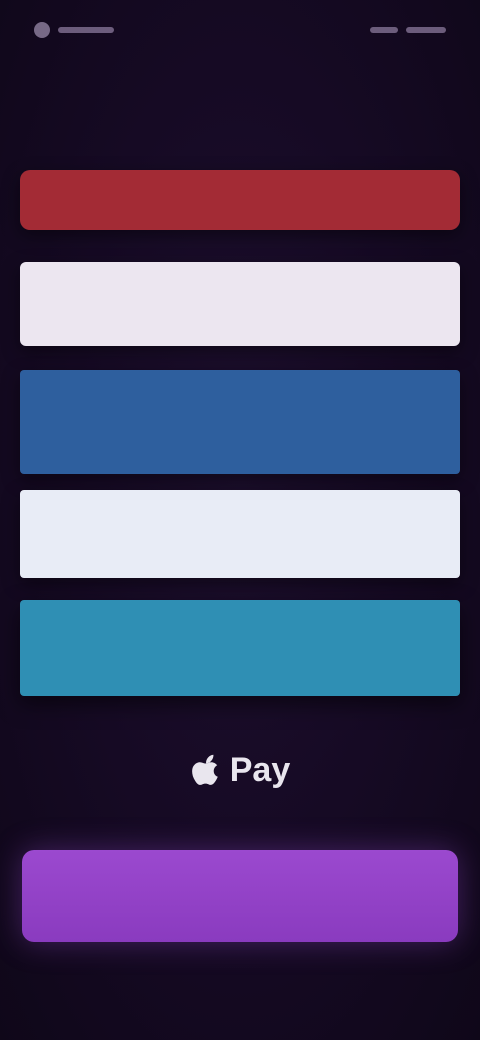 The image size is (480, 1040). I want to click on status-bar-right, so click(408, 30).